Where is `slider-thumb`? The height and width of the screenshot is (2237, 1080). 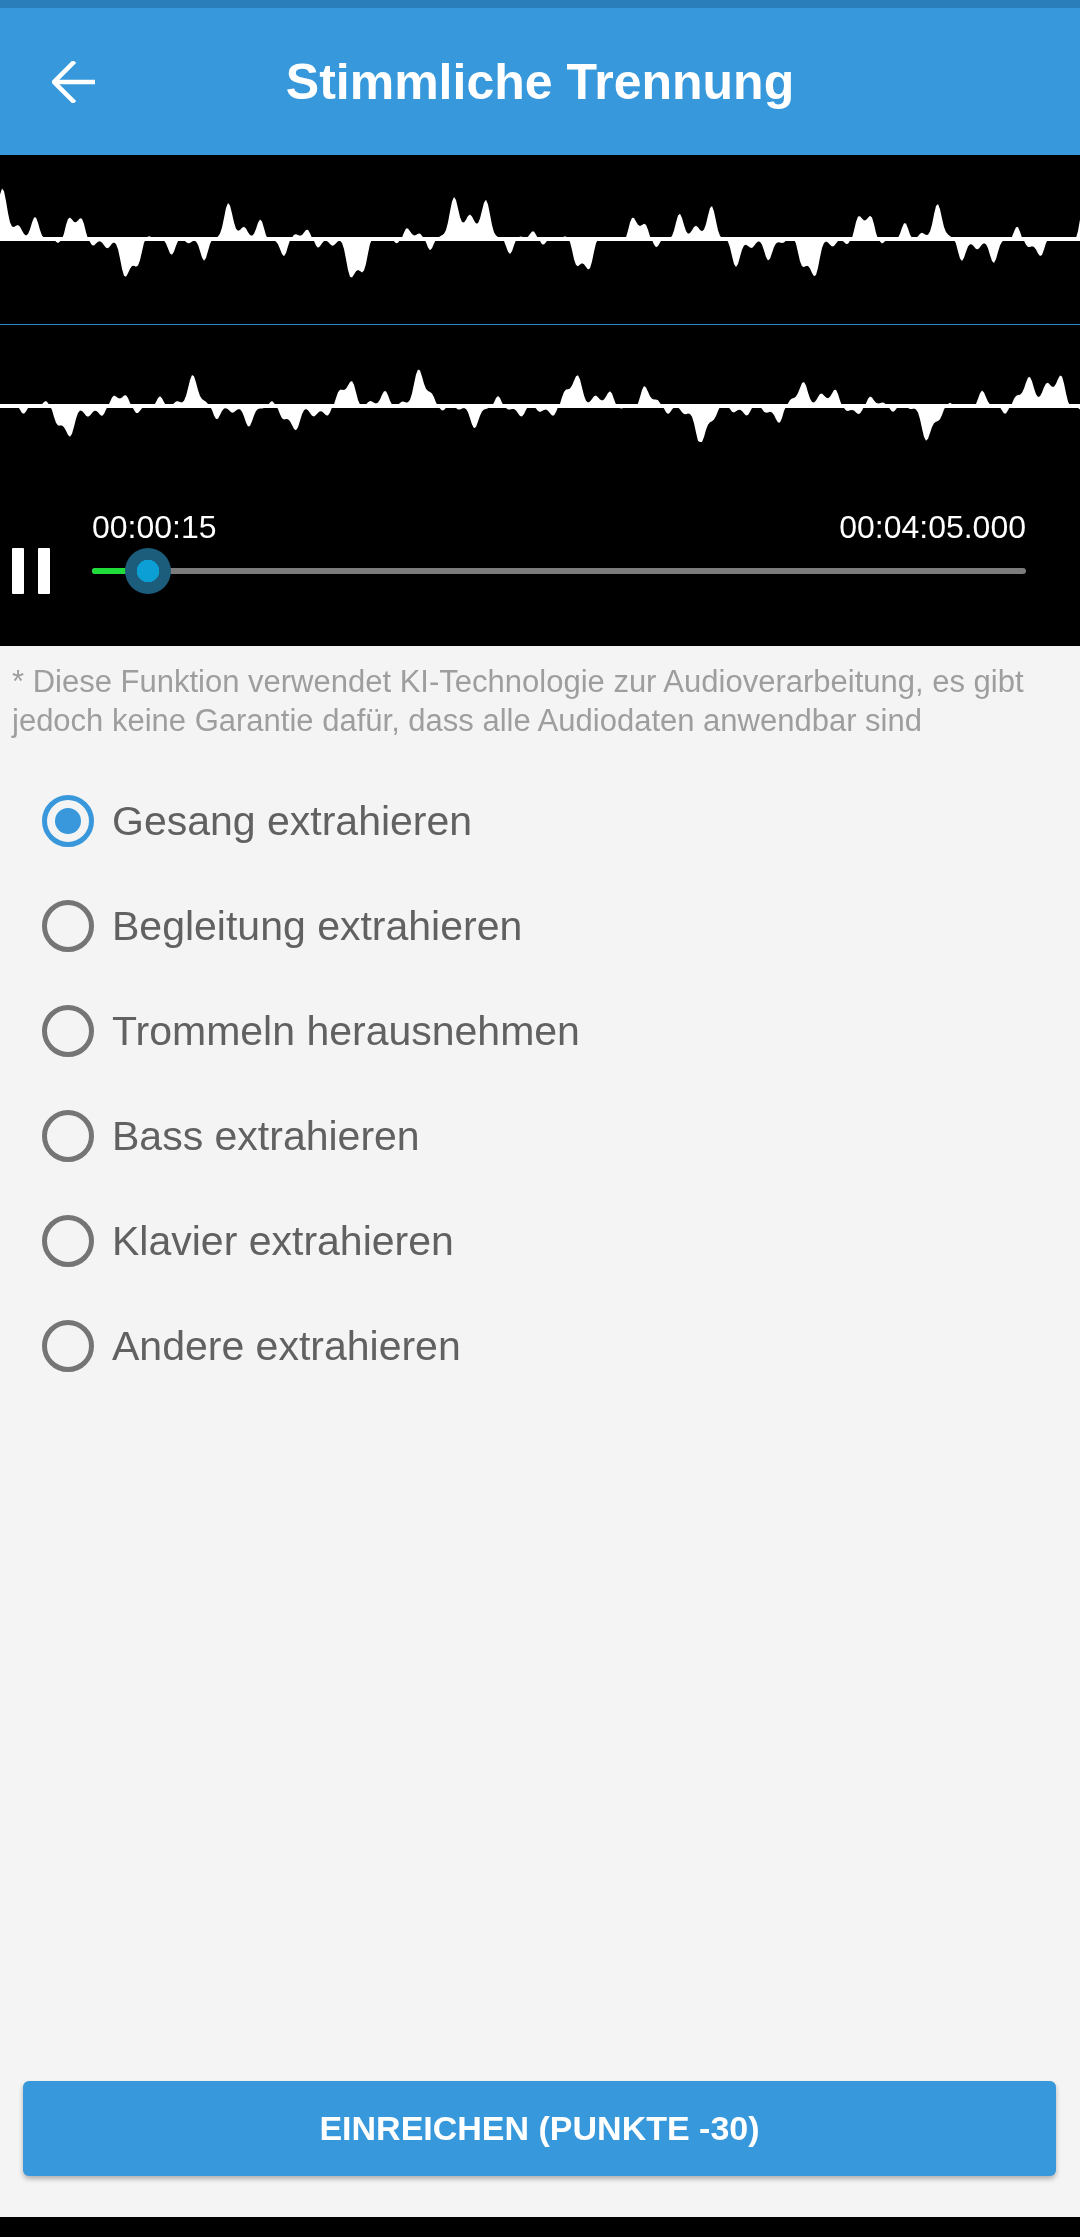
slider-thumb is located at coordinates (148, 571).